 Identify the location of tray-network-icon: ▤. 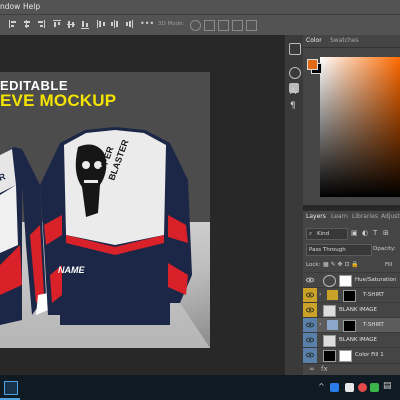
(387, 386).